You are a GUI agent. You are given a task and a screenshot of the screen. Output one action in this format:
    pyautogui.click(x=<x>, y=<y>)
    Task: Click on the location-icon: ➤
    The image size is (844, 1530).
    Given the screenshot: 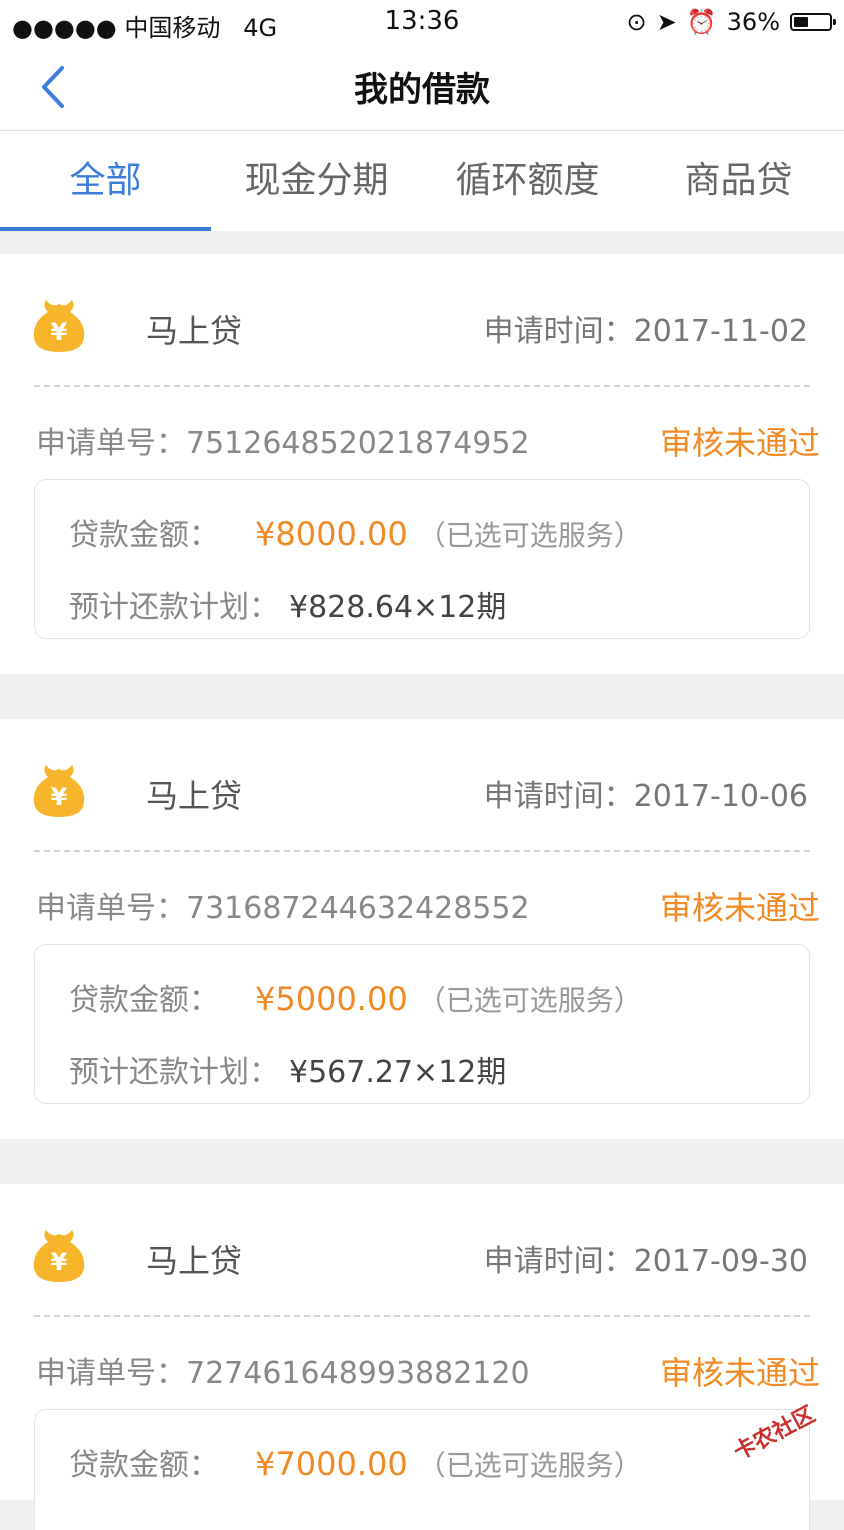 What is the action you would take?
    pyautogui.click(x=666, y=22)
    